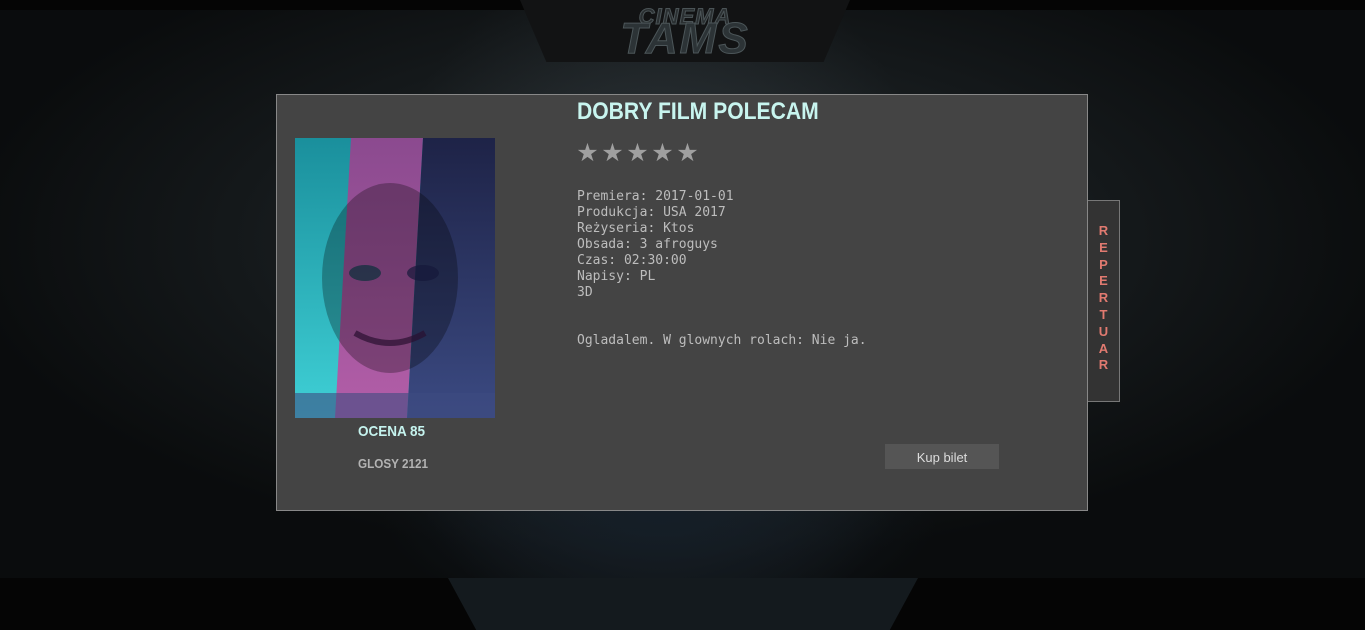 This screenshot has width=1365, height=630. What do you see at coordinates (393, 463) in the screenshot?
I see `votes-count: GLOSY 2121` at bounding box center [393, 463].